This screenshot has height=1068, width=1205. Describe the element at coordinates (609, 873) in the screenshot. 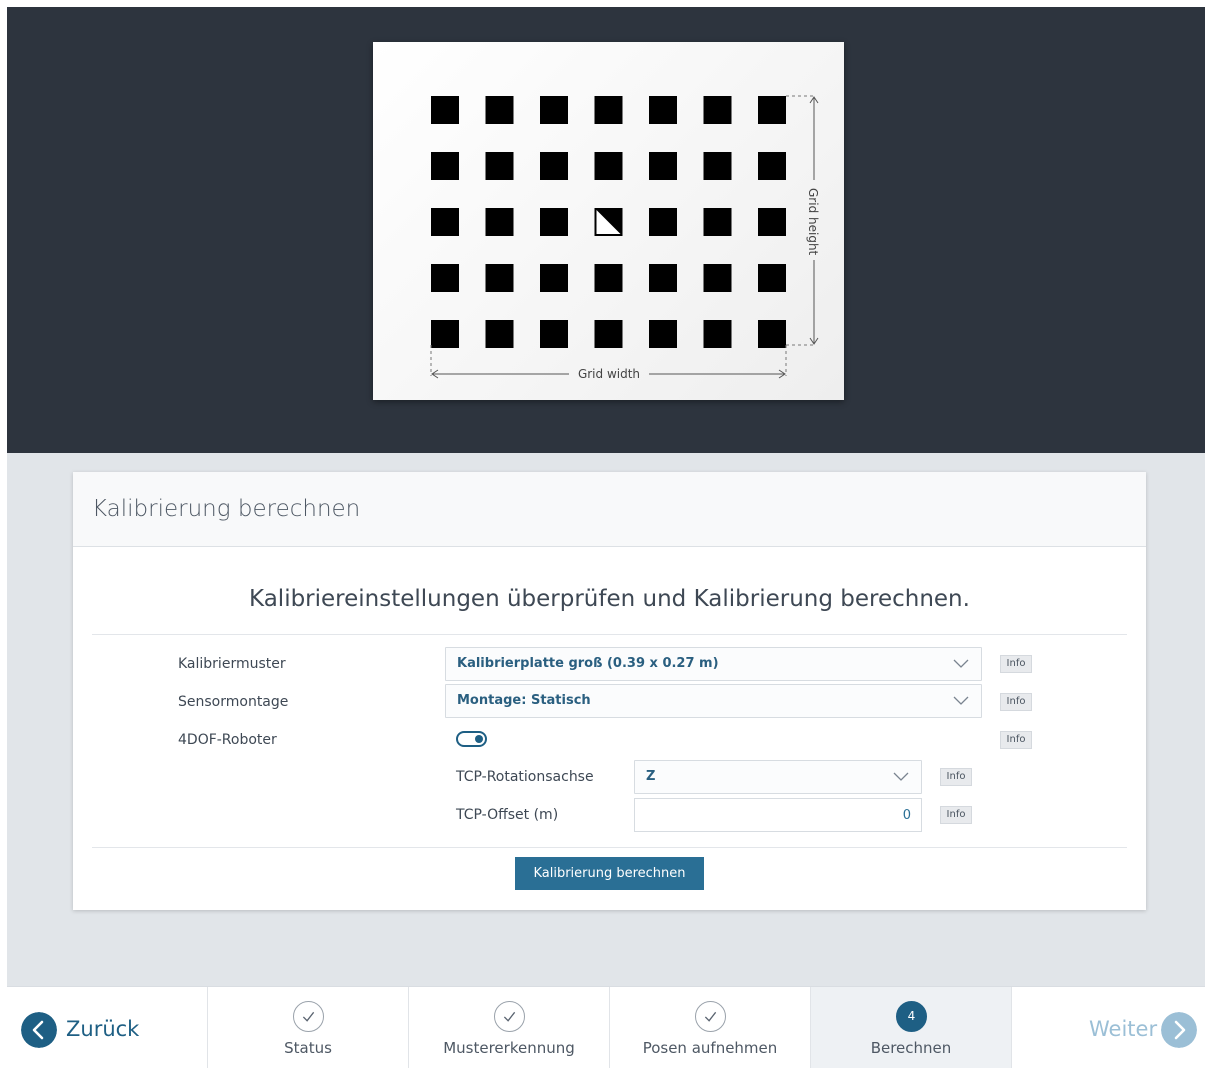

I see `compute-calibration-button: Kalibrierung berechnen` at that location.